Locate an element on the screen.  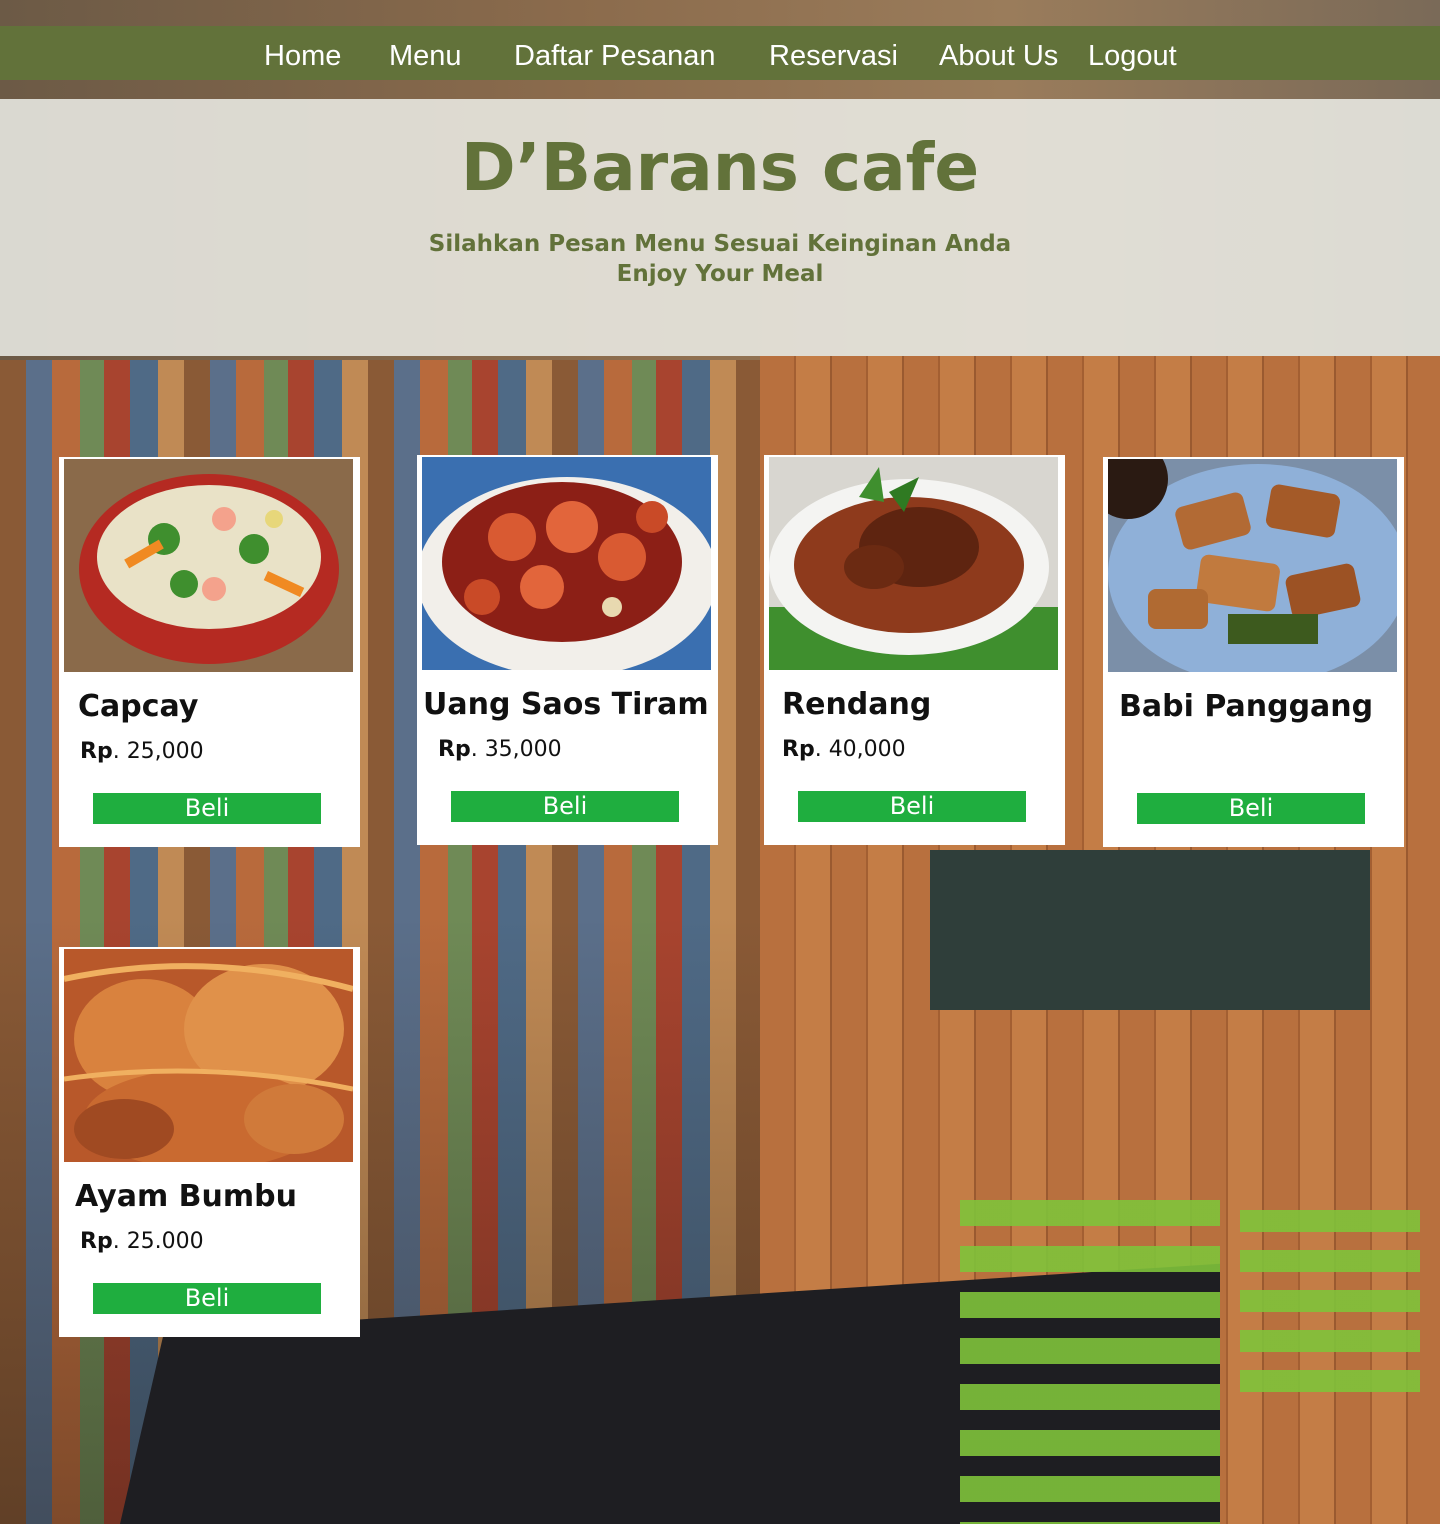
menu-card: Rendang Rp. 40,000 Beli is located at coordinates (914, 650).